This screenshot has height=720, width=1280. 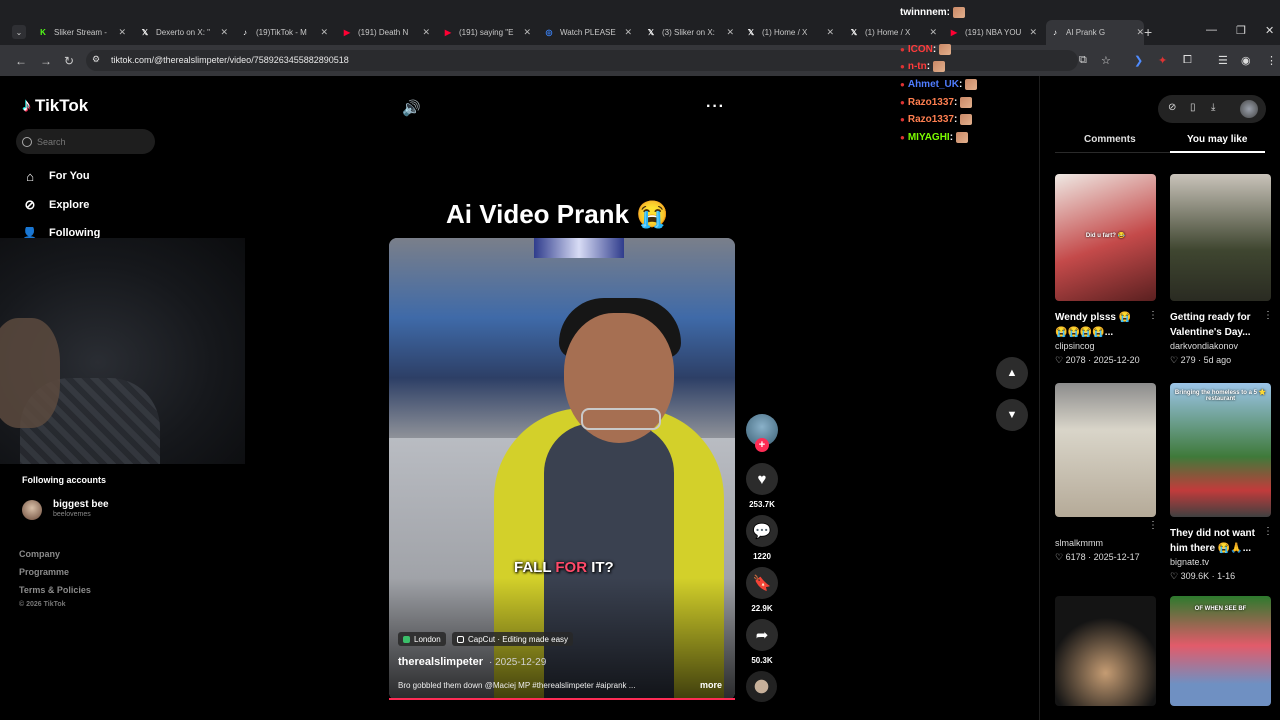 I want to click on nav-for-you: ⌂ For You, so click(x=56, y=176).